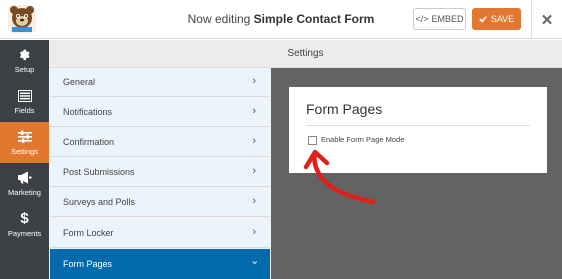 This screenshot has width=562, height=279. What do you see at coordinates (88, 233) in the screenshot?
I see `panel-item-label: Form Locker` at bounding box center [88, 233].